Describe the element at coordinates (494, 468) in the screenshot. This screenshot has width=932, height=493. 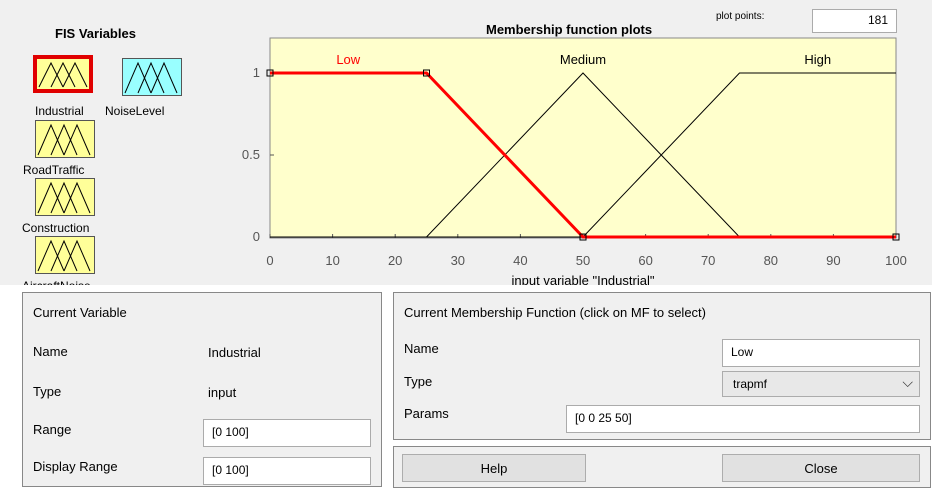
I see `help-button: Help` at that location.